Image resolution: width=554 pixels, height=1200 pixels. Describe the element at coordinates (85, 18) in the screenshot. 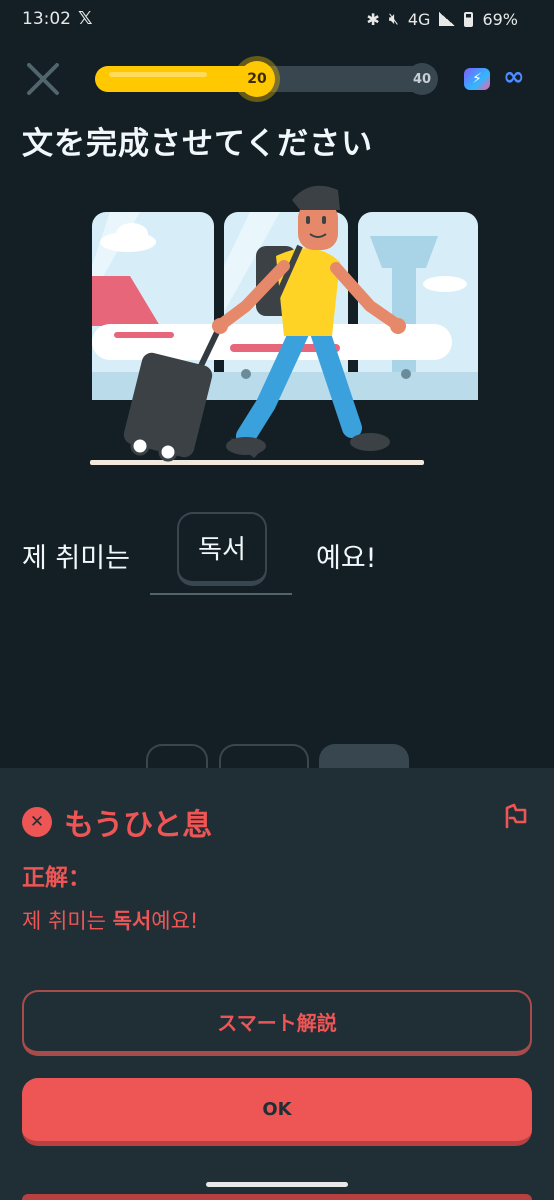

I see `x-logo-icon: 𝕏` at that location.